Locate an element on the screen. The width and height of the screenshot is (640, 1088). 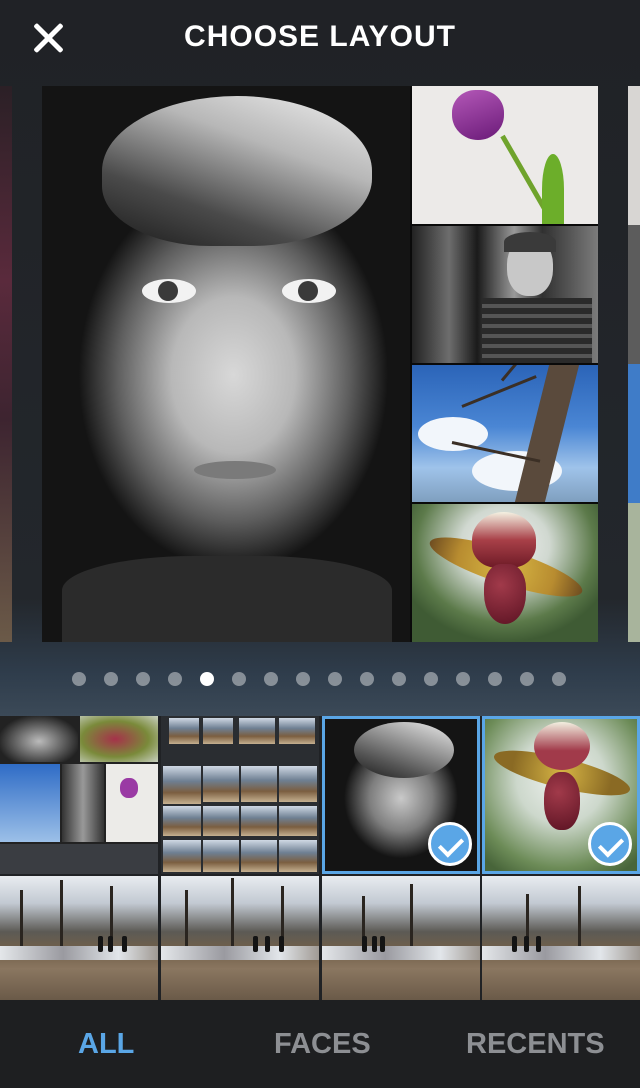
sky-tree-photo is located at coordinates (505, 433).